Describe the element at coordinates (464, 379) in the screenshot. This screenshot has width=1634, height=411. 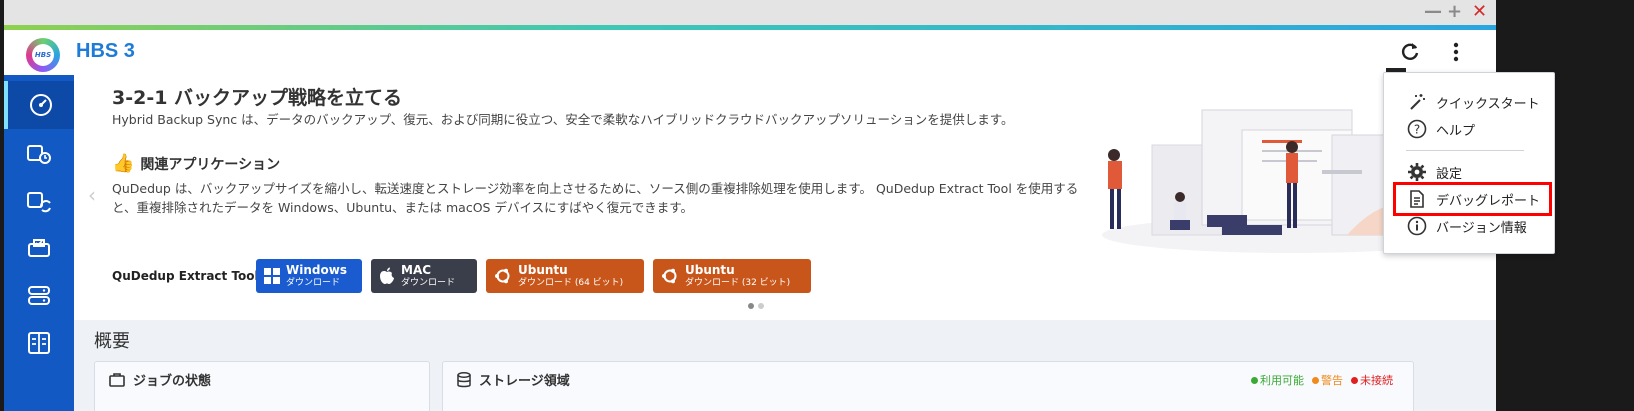
I see `database-icon` at that location.